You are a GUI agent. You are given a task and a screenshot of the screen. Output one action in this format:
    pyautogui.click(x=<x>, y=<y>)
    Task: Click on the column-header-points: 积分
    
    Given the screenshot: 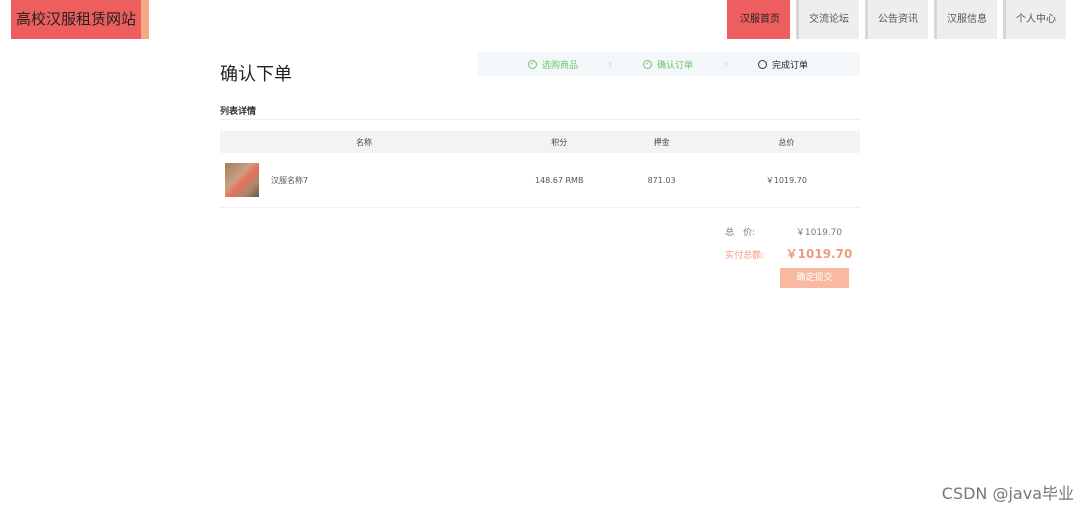 What is the action you would take?
    pyautogui.click(x=559, y=142)
    